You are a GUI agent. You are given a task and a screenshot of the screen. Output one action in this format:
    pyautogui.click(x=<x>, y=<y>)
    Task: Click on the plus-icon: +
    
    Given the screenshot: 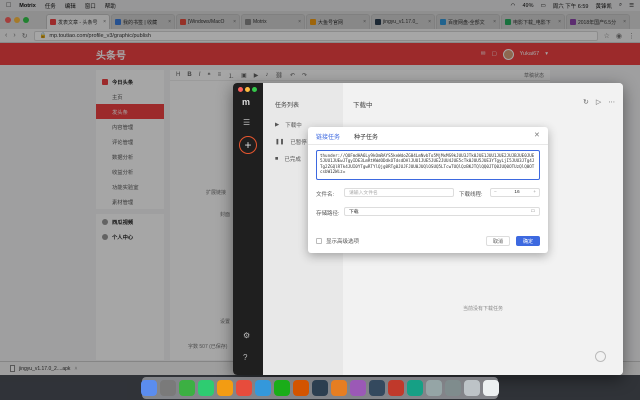 What is the action you would take?
    pyautogui.click(x=534, y=192)
    